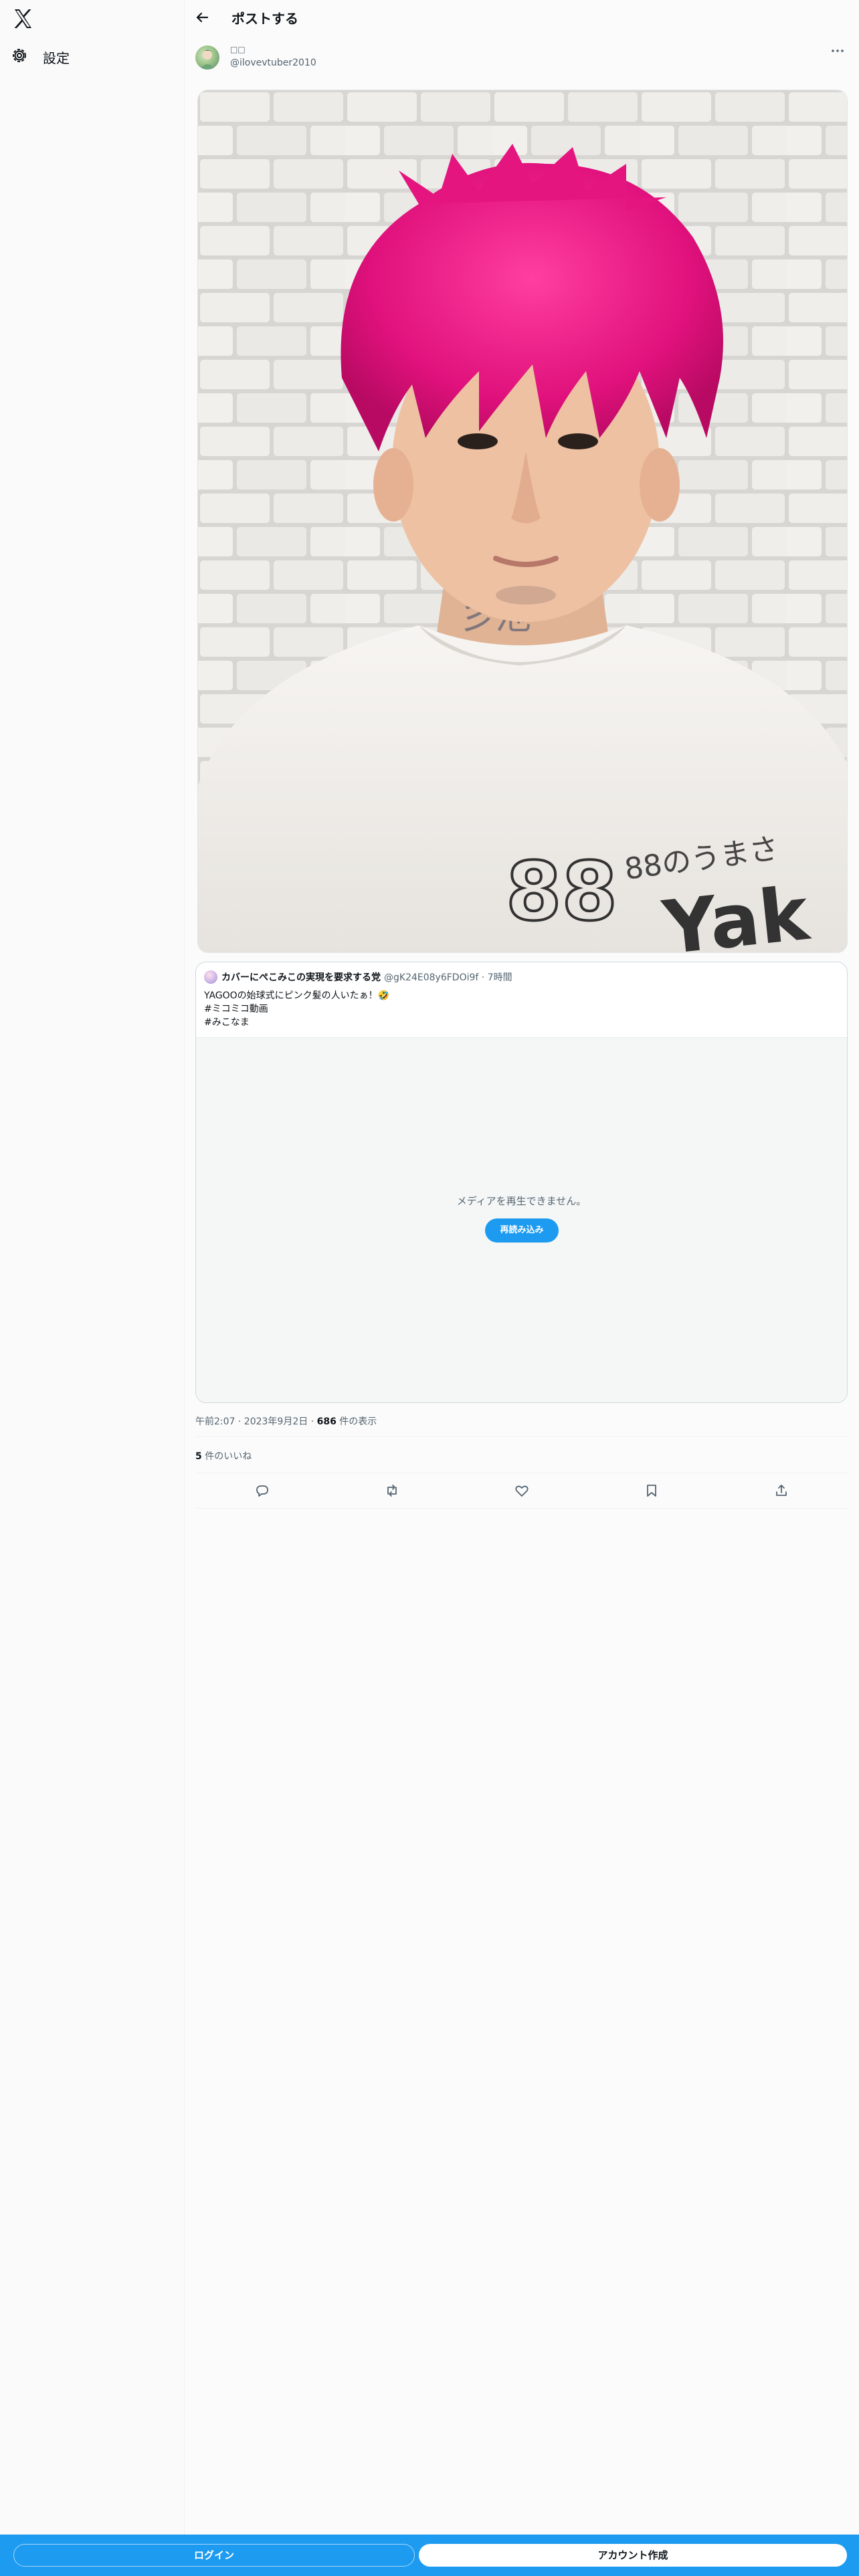 Image resolution: width=859 pixels, height=2576 pixels. What do you see at coordinates (251, 1421) in the screenshot?
I see `post-timestamp: 午前2:07 · 2023年9月2日` at bounding box center [251, 1421].